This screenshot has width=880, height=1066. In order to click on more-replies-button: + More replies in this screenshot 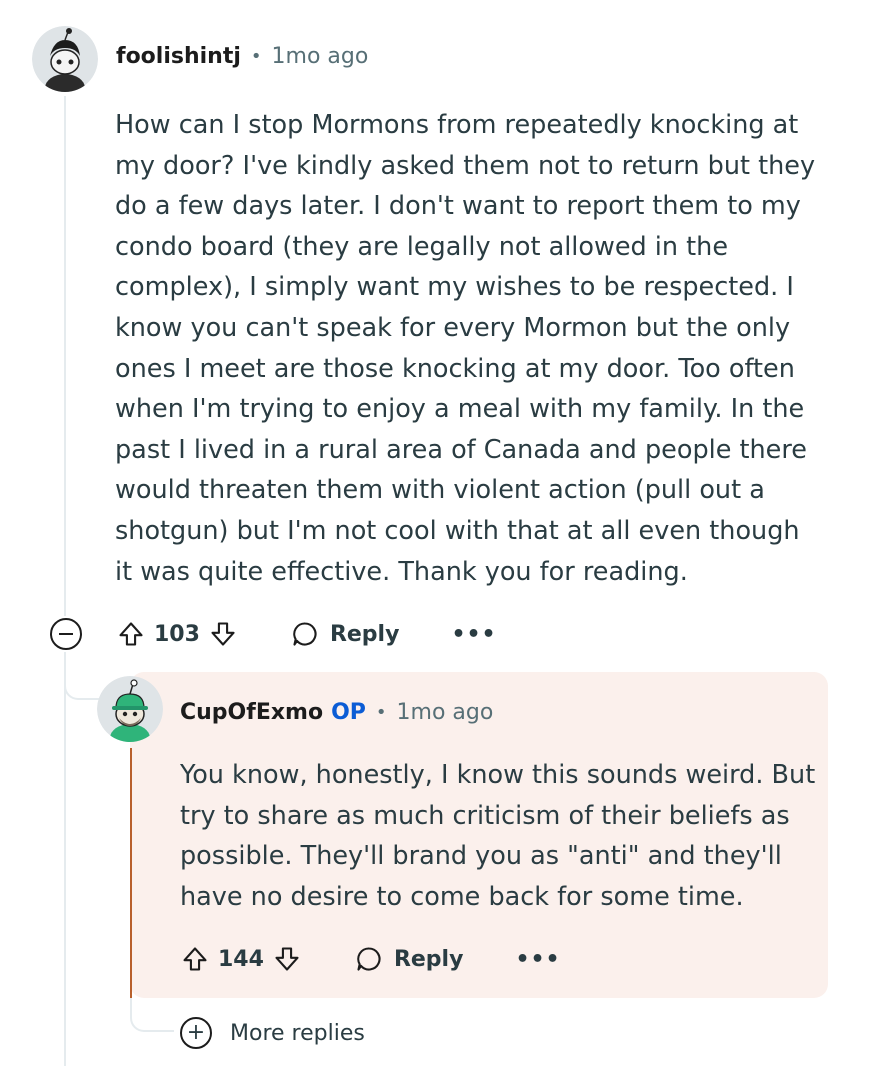, I will do `click(272, 1033)`.